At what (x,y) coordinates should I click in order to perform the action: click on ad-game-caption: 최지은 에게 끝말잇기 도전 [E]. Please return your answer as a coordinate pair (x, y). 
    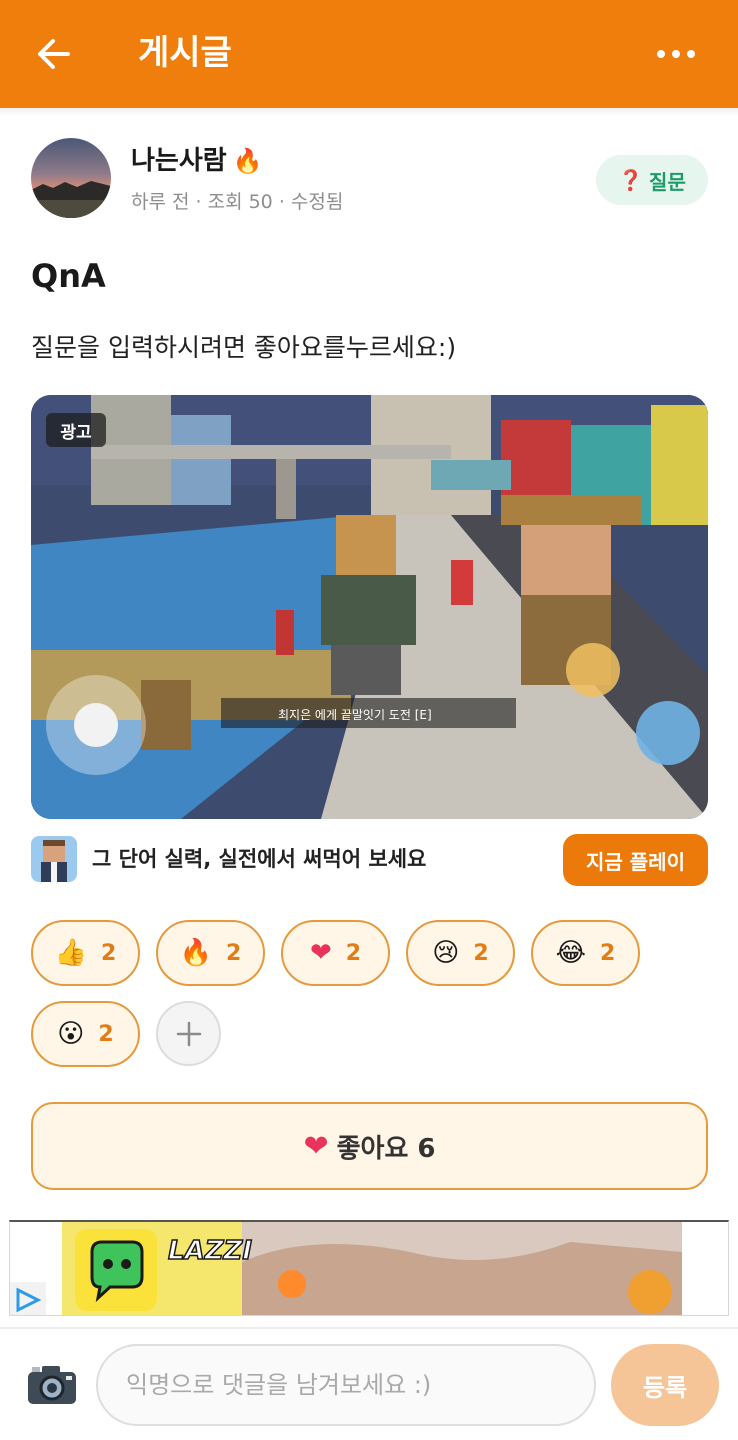
    Looking at the image, I should click on (355, 715).